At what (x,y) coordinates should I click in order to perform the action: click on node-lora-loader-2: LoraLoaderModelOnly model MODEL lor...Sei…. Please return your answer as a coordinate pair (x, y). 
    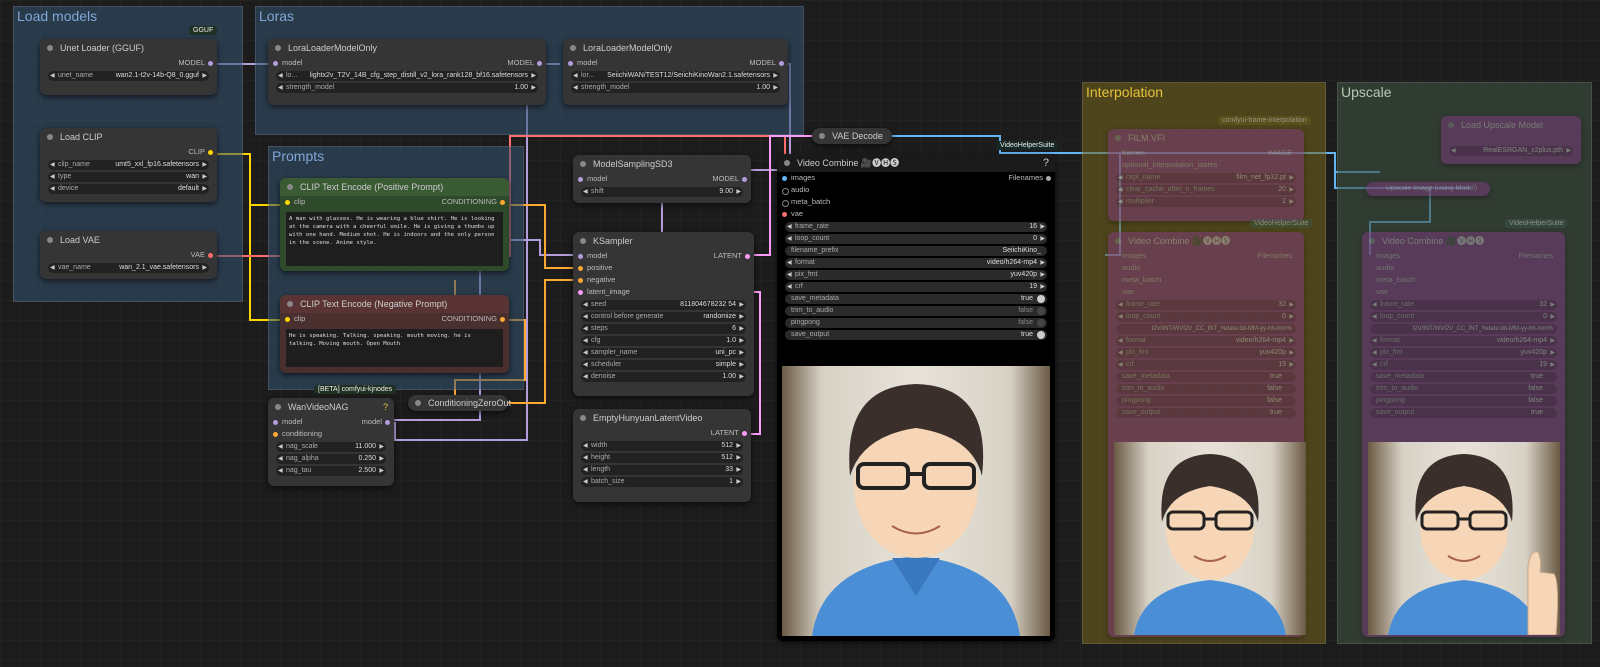
    Looking at the image, I should click on (675, 72).